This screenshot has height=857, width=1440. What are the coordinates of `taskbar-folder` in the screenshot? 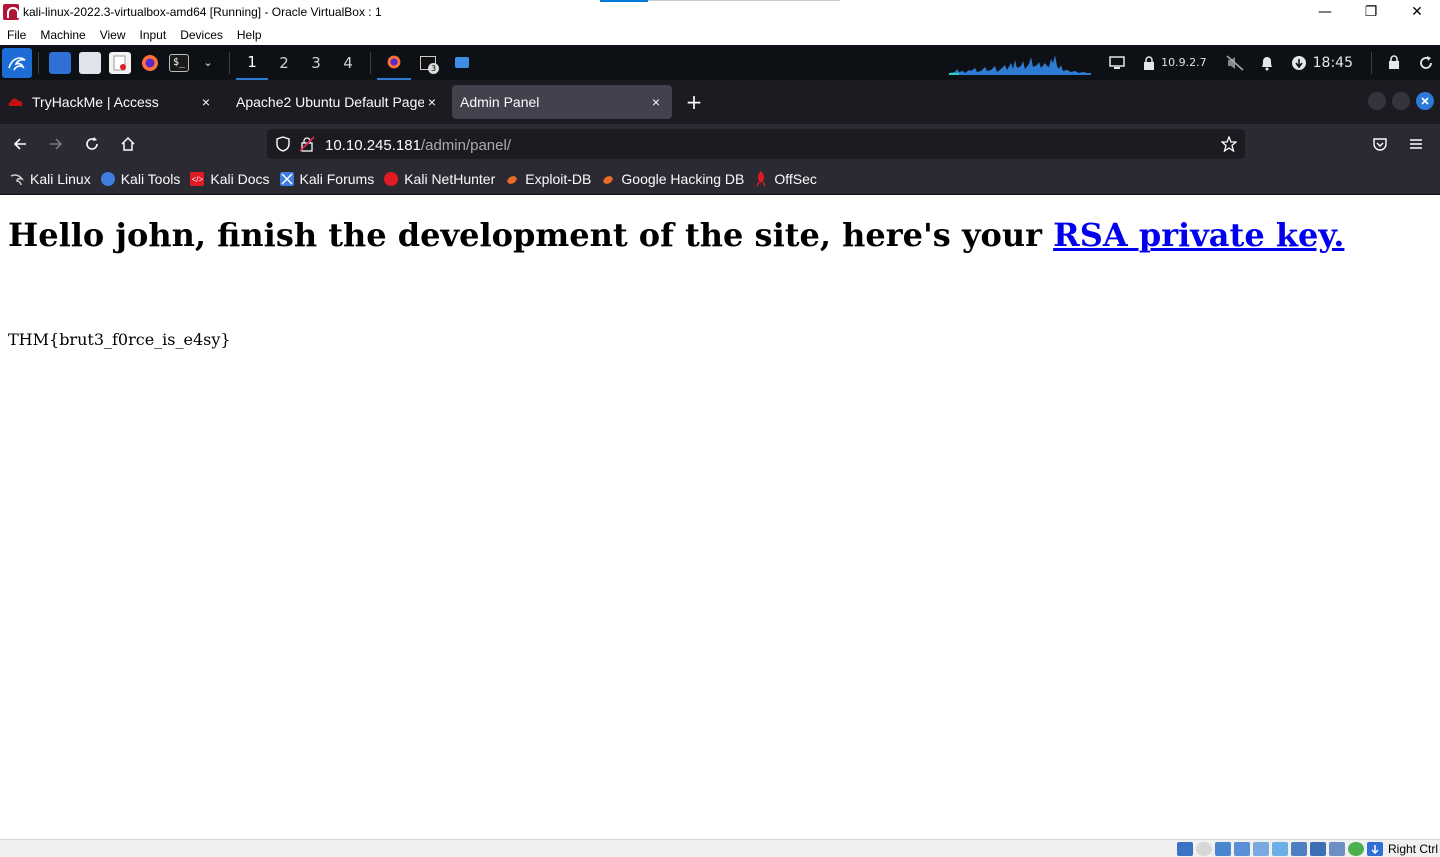 It's located at (462, 62).